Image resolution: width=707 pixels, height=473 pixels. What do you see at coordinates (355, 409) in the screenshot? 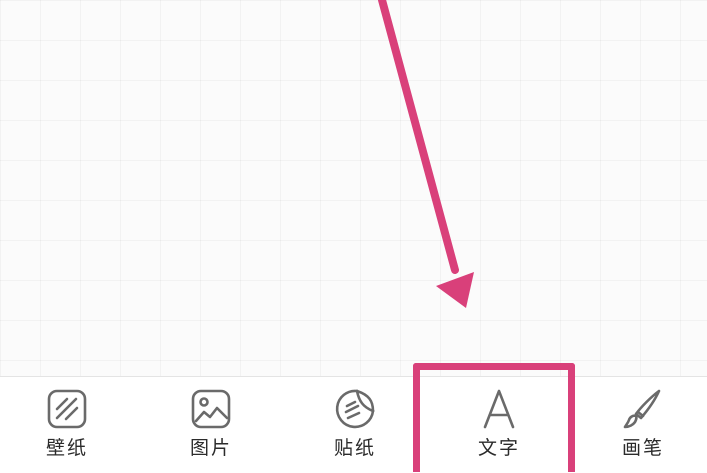
I see `sticker-icon` at bounding box center [355, 409].